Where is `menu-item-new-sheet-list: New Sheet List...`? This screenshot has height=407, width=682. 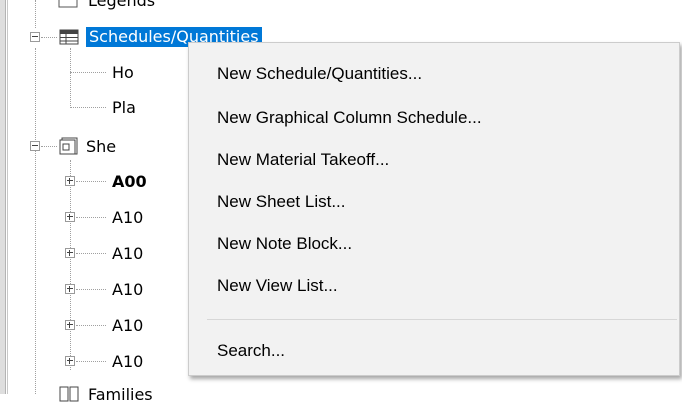 menu-item-new-sheet-list: New Sheet List... is located at coordinates (434, 202).